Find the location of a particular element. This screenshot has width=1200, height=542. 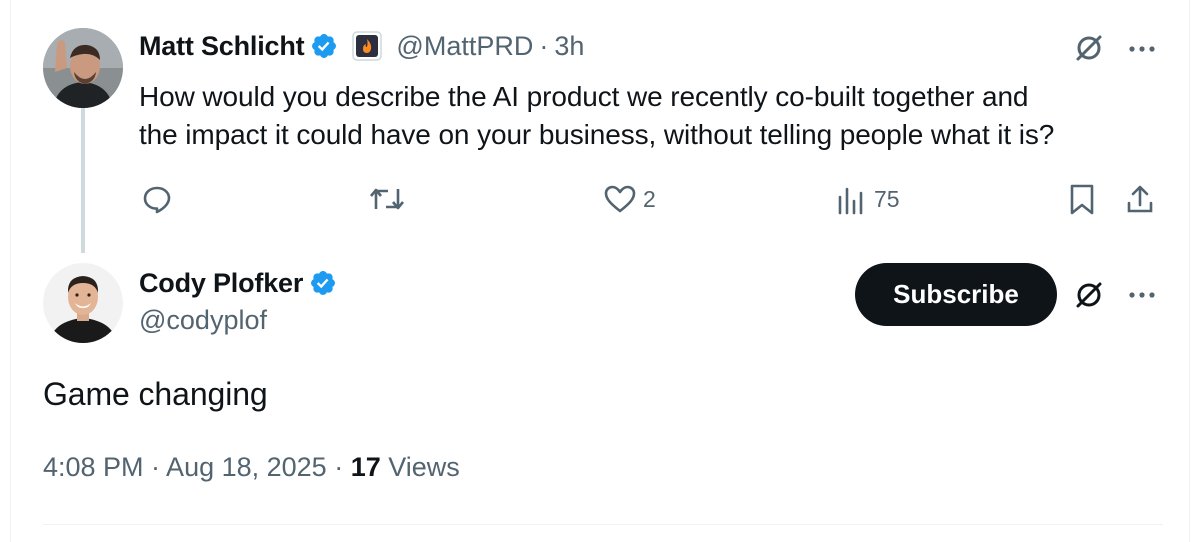

frame-border-right is located at coordinates (1189, 271).